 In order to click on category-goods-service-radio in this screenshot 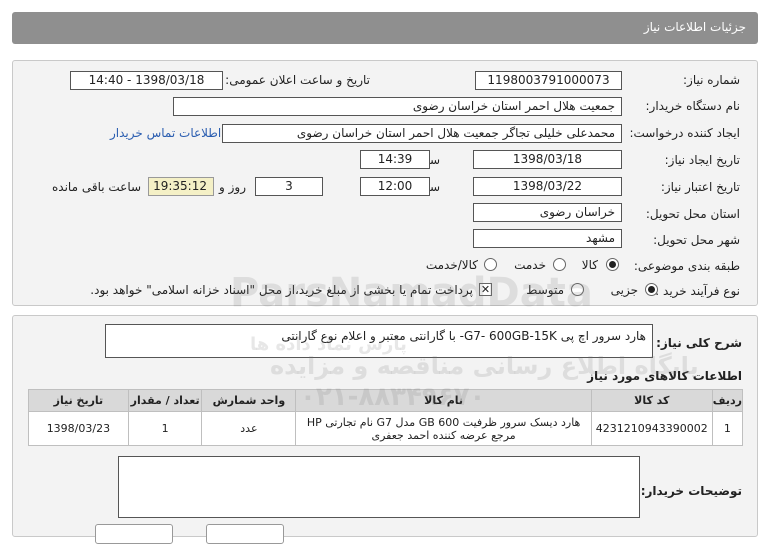, I will do `click(490, 264)`.